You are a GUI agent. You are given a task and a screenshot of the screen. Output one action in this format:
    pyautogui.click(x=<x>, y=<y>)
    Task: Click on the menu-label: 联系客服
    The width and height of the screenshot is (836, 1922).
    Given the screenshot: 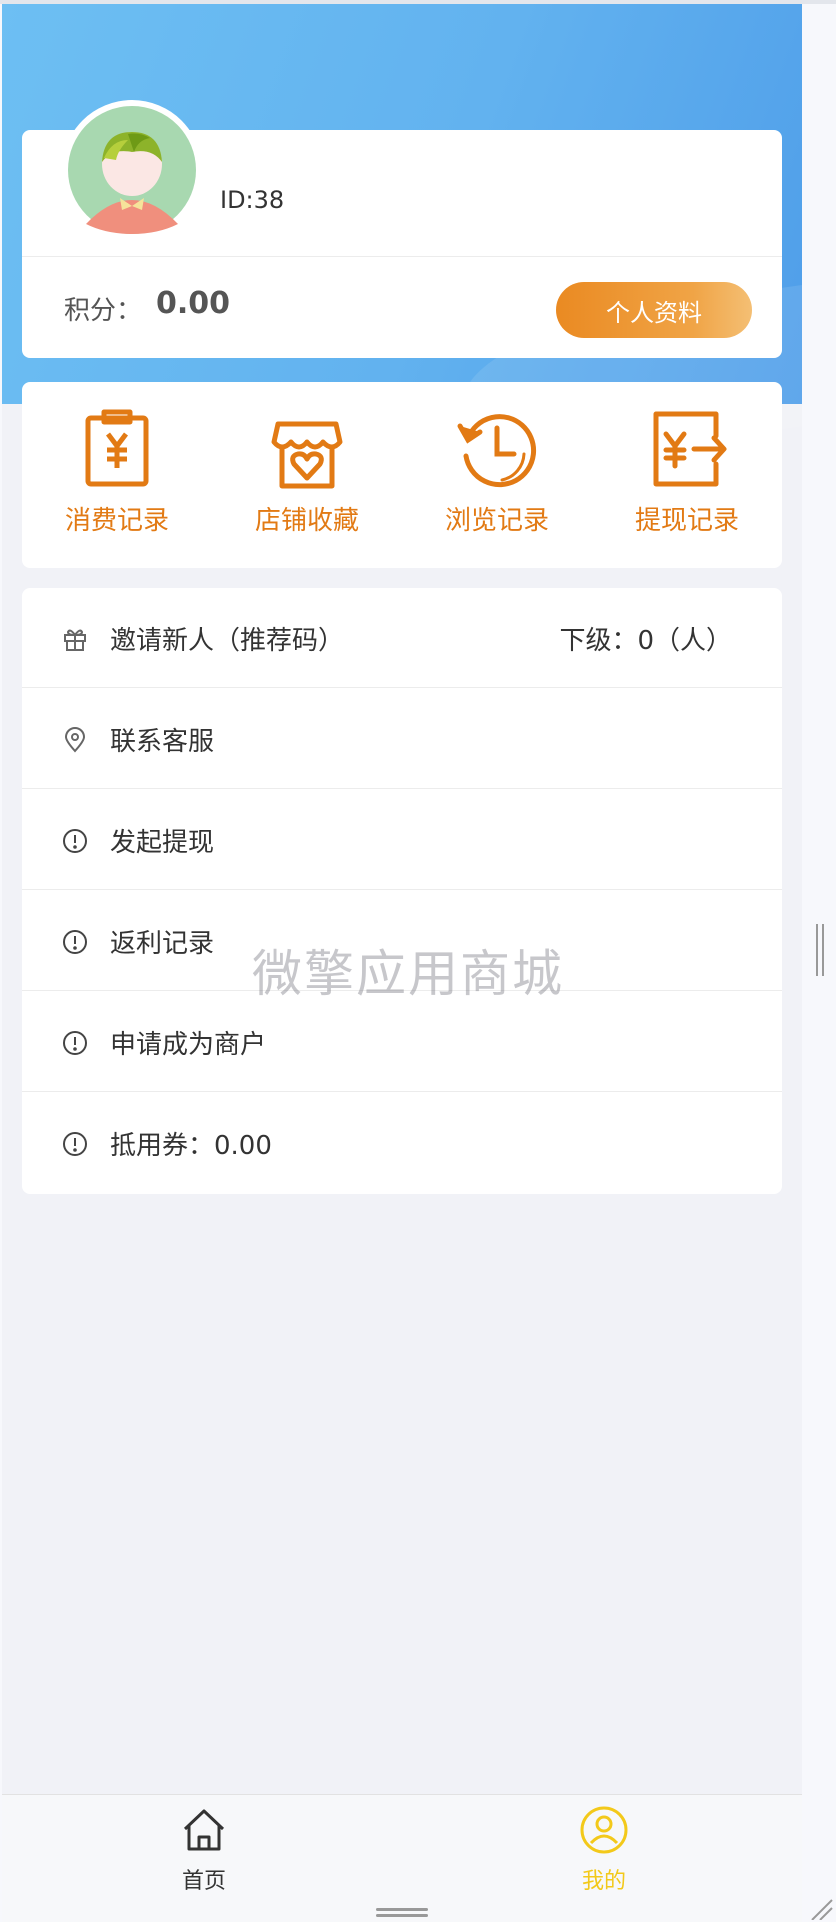 What is the action you would take?
    pyautogui.click(x=162, y=742)
    